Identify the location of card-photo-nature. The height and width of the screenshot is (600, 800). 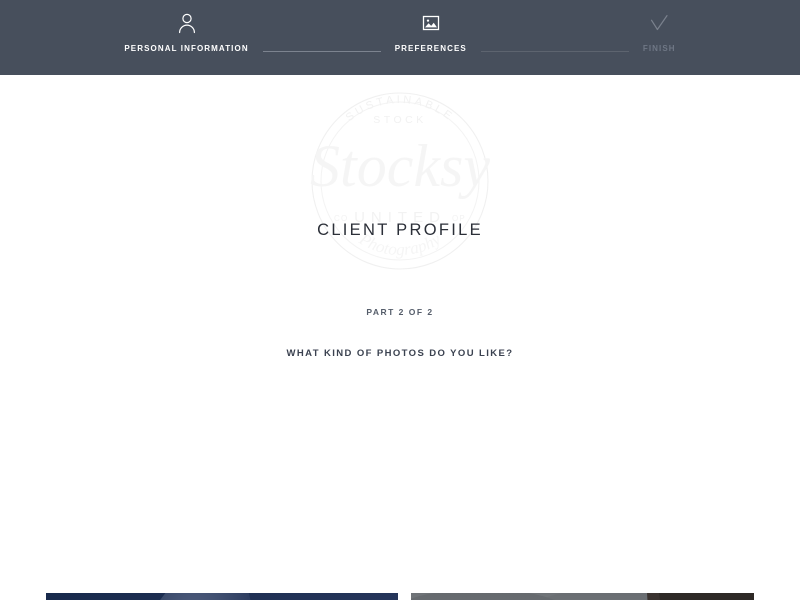
(222, 596).